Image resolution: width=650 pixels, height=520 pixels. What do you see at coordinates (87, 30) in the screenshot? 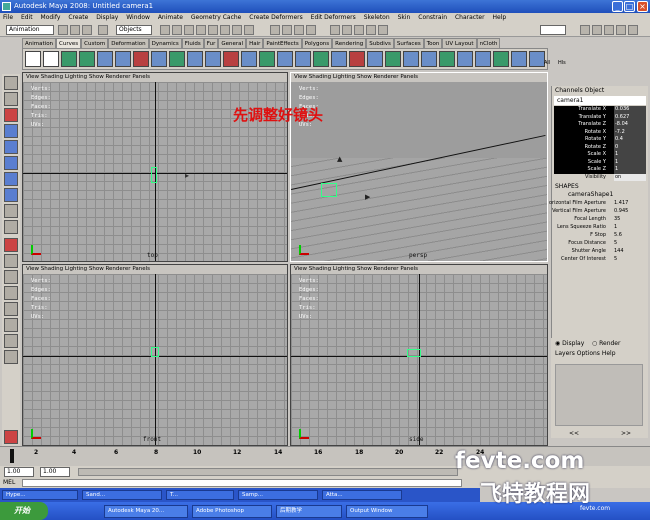
I see `save-scene-icon` at bounding box center [87, 30].